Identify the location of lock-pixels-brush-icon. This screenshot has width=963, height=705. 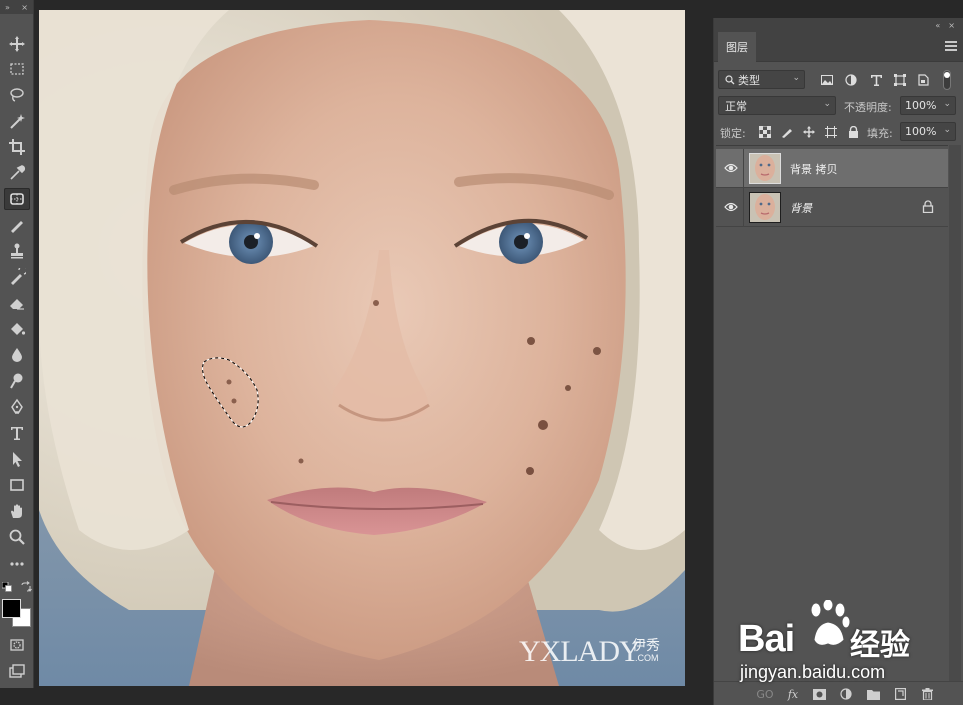
(787, 132).